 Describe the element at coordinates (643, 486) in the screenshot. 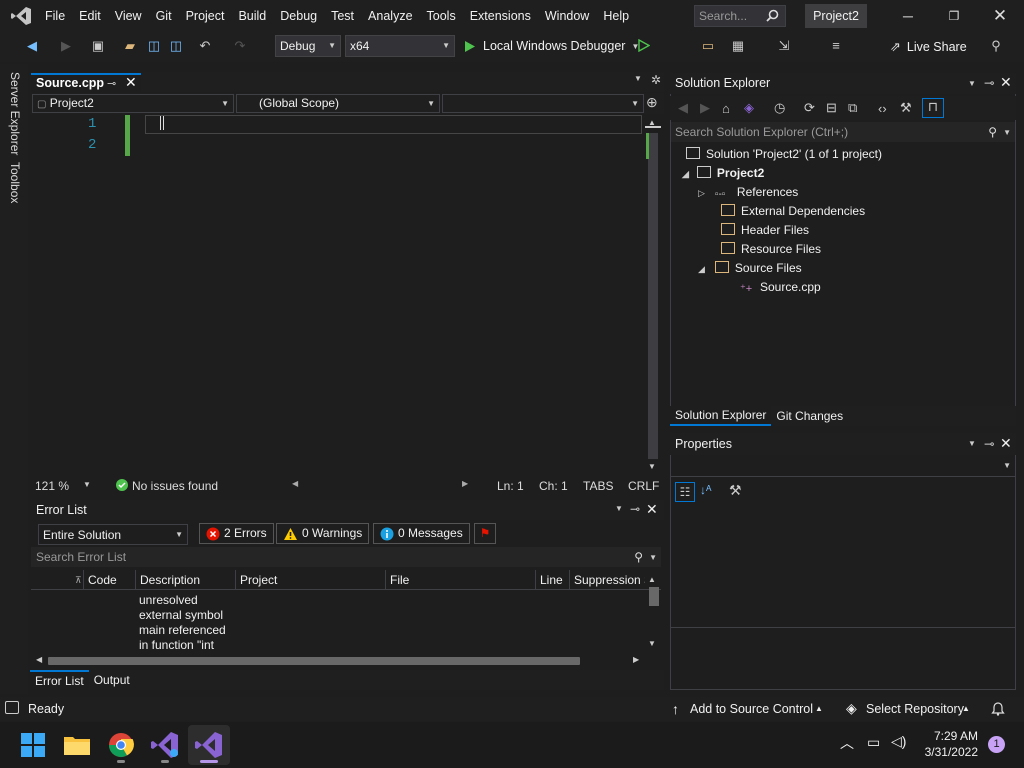

I see `line-ending-indicator: CRLF` at that location.